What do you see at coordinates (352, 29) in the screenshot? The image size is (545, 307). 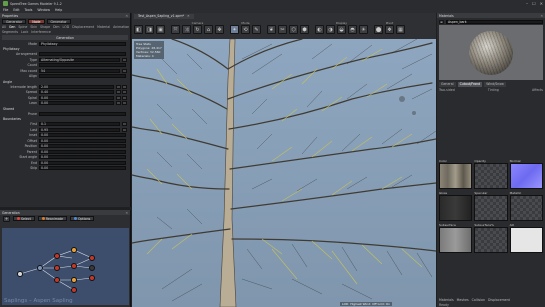 I see `display-button: ◓` at bounding box center [352, 29].